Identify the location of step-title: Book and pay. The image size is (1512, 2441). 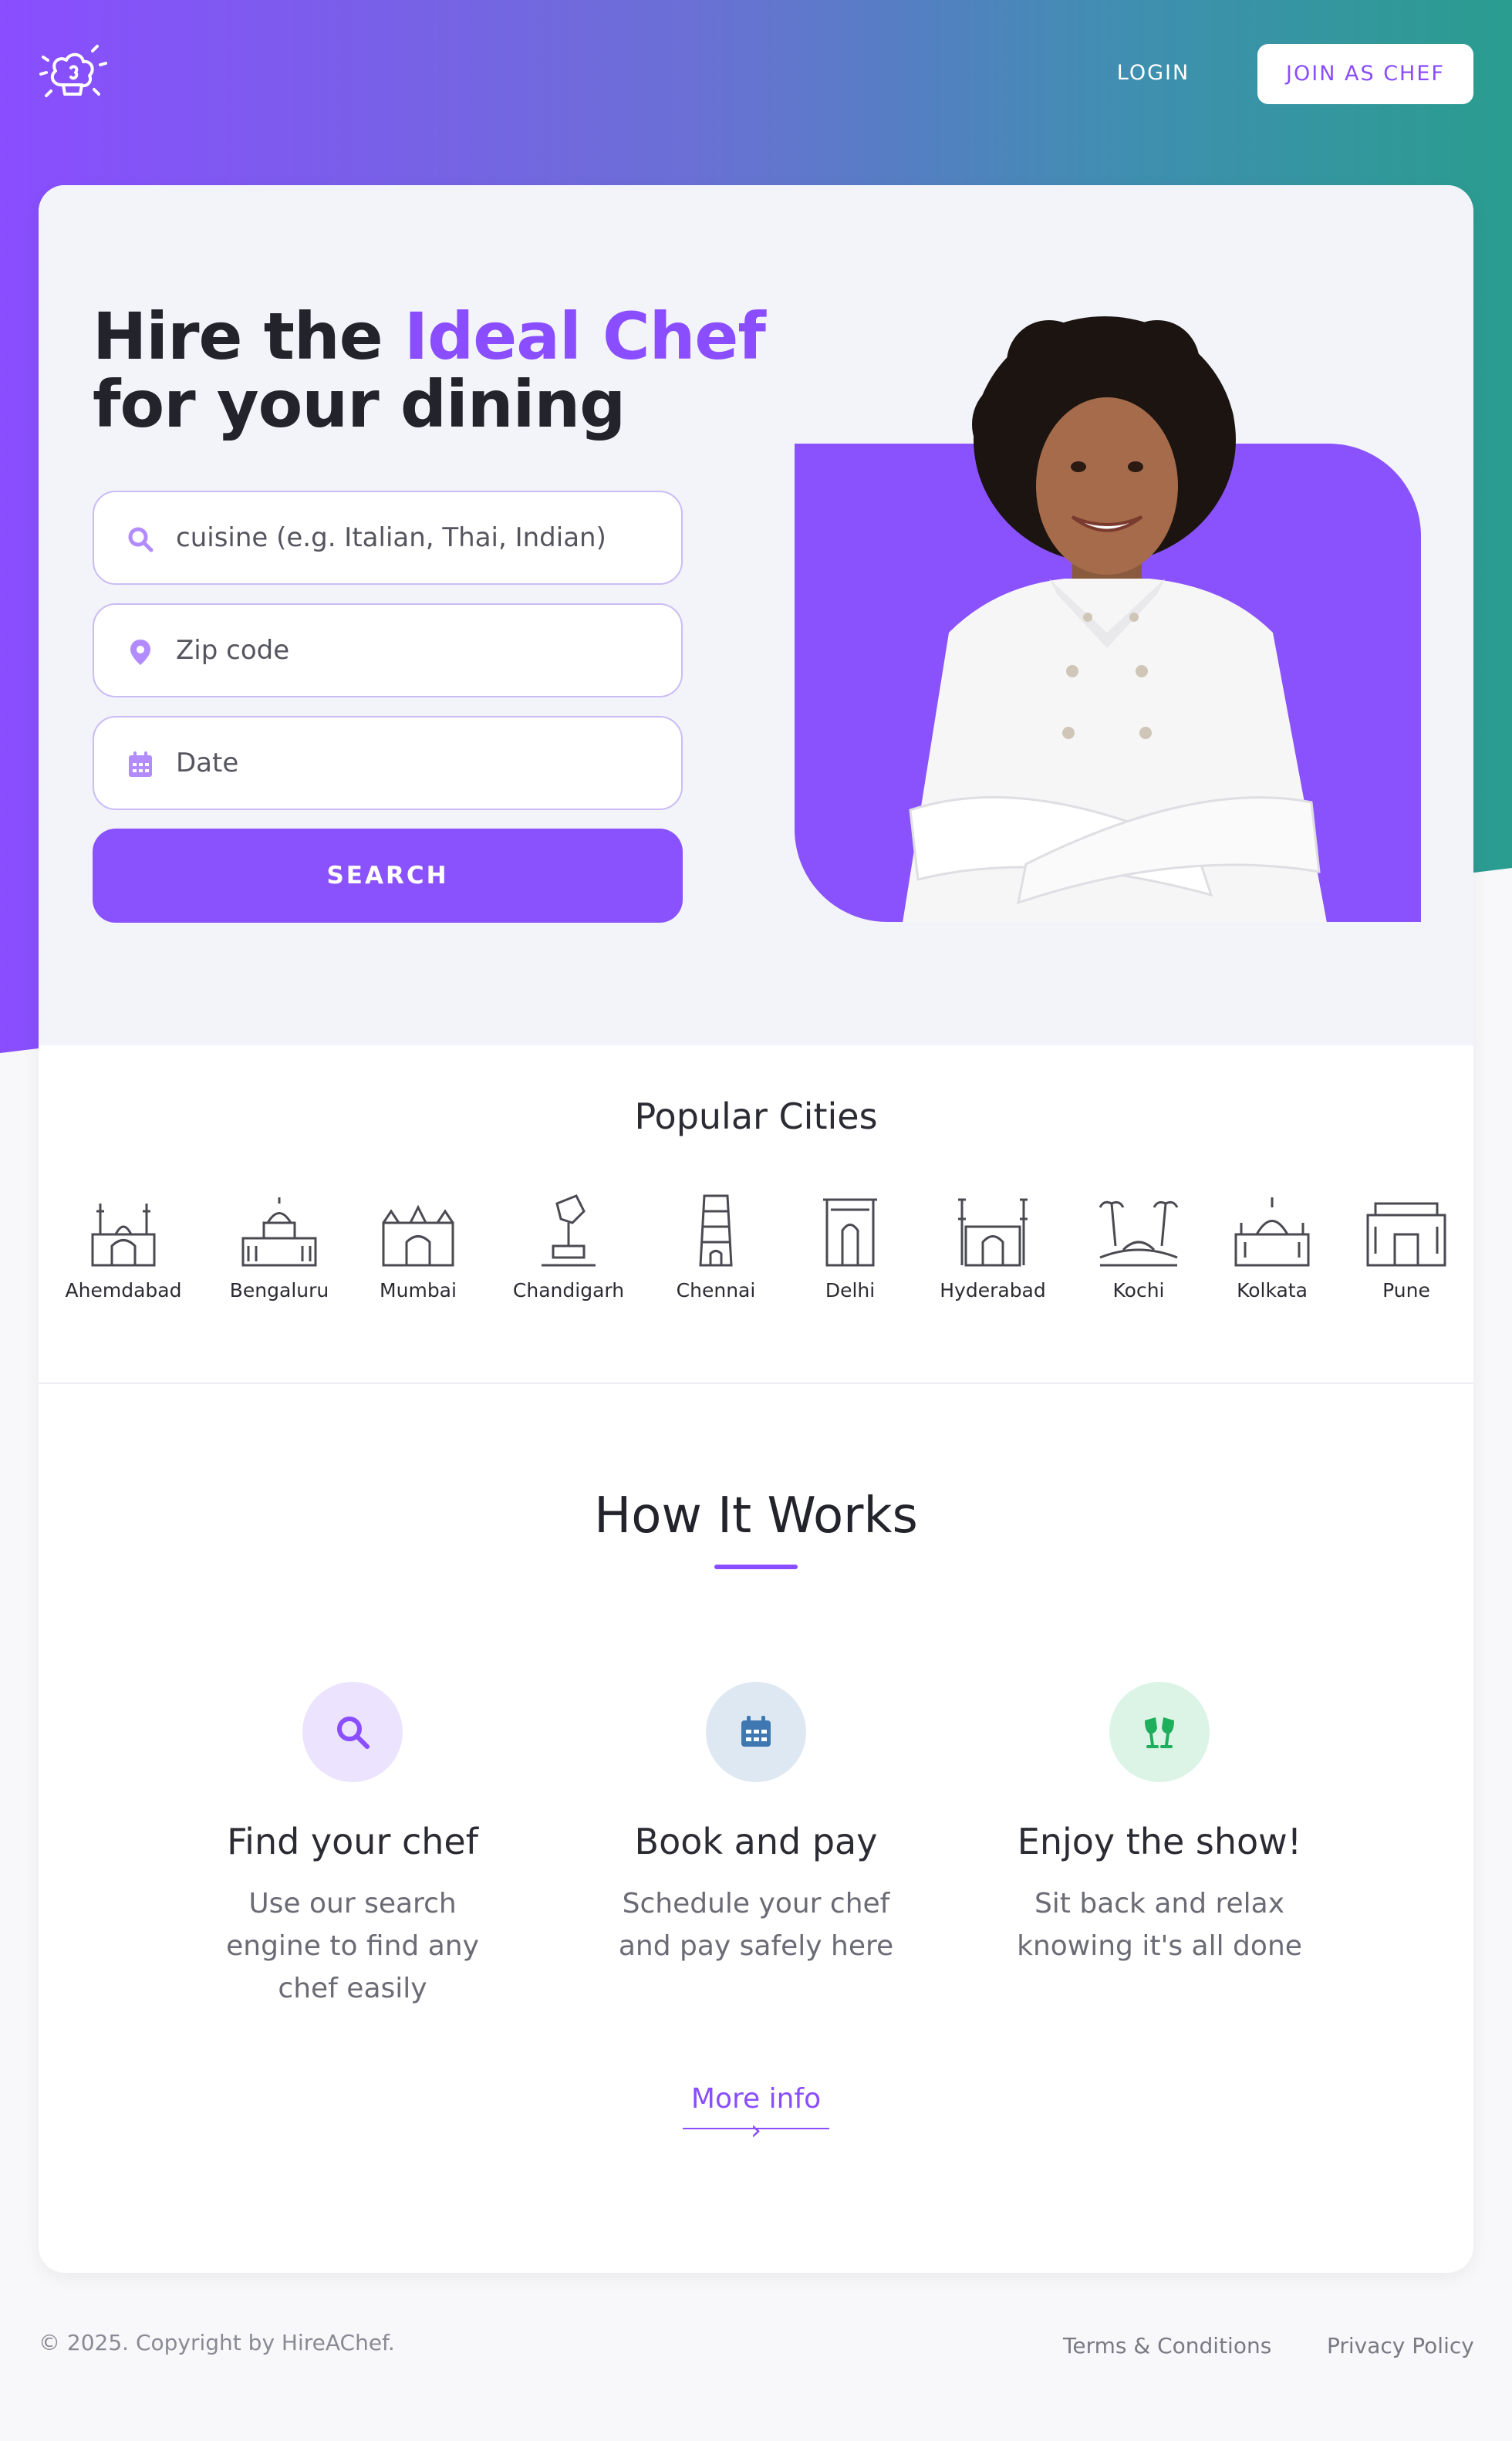
(756, 1841).